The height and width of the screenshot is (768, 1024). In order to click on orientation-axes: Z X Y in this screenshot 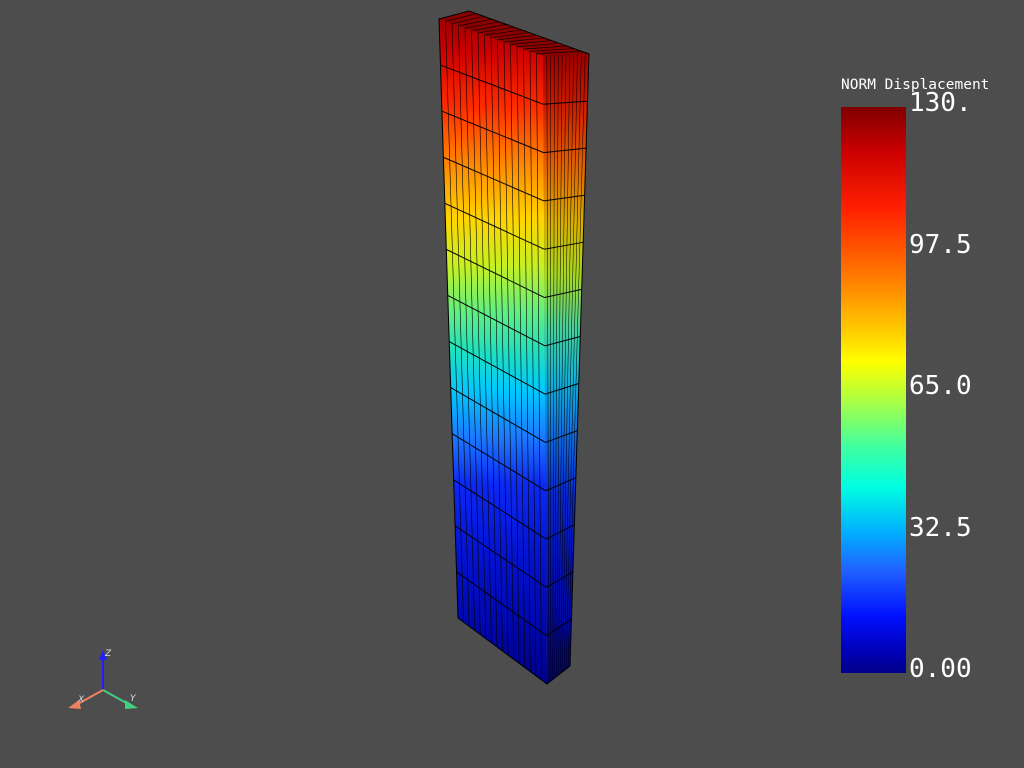, I will do `click(103, 679)`.